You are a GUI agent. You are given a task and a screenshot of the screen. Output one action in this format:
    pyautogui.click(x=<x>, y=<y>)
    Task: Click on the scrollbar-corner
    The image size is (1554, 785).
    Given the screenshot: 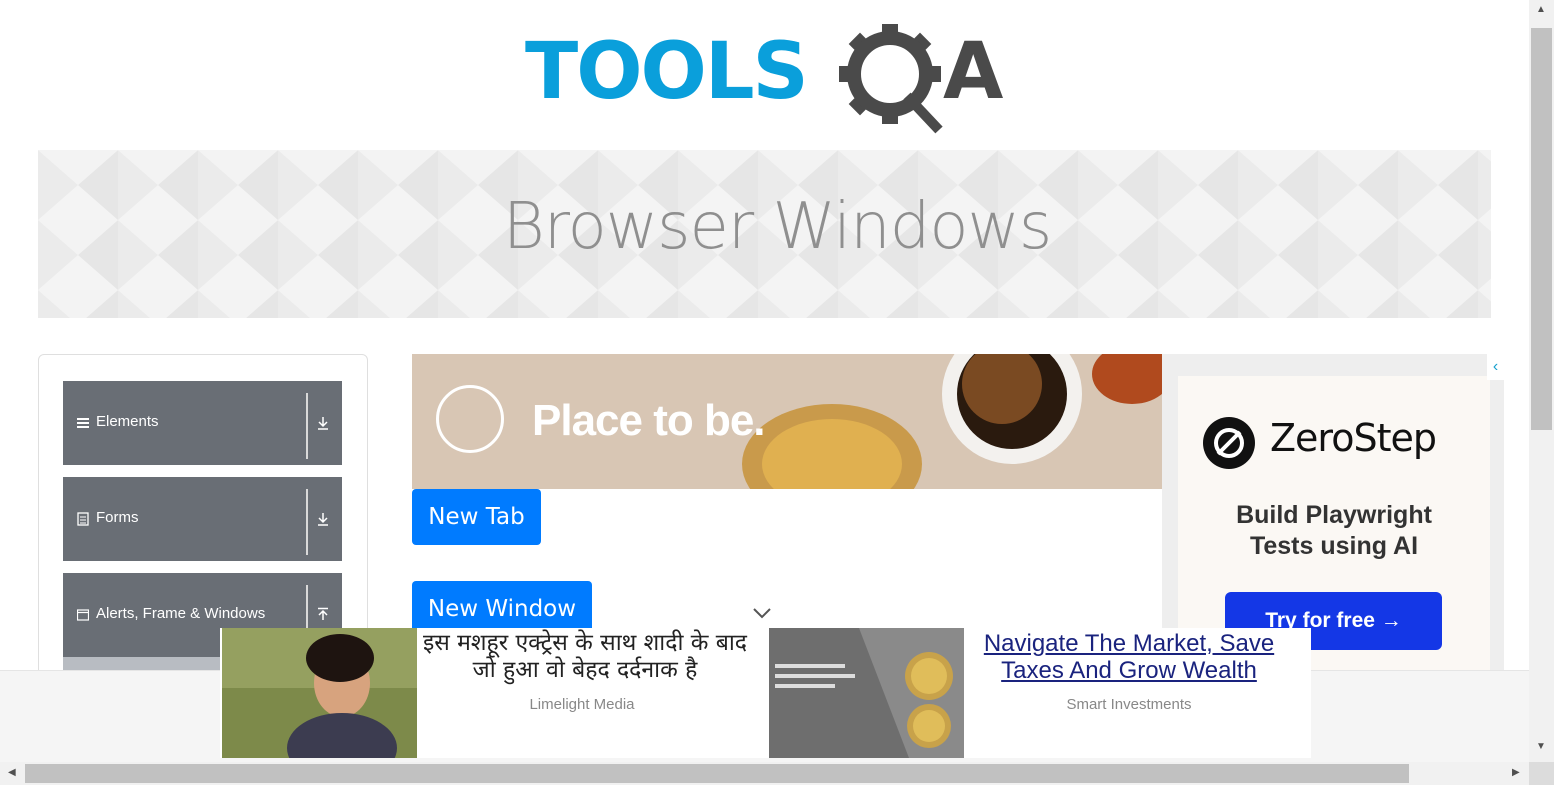 What is the action you would take?
    pyautogui.click(x=1541, y=773)
    